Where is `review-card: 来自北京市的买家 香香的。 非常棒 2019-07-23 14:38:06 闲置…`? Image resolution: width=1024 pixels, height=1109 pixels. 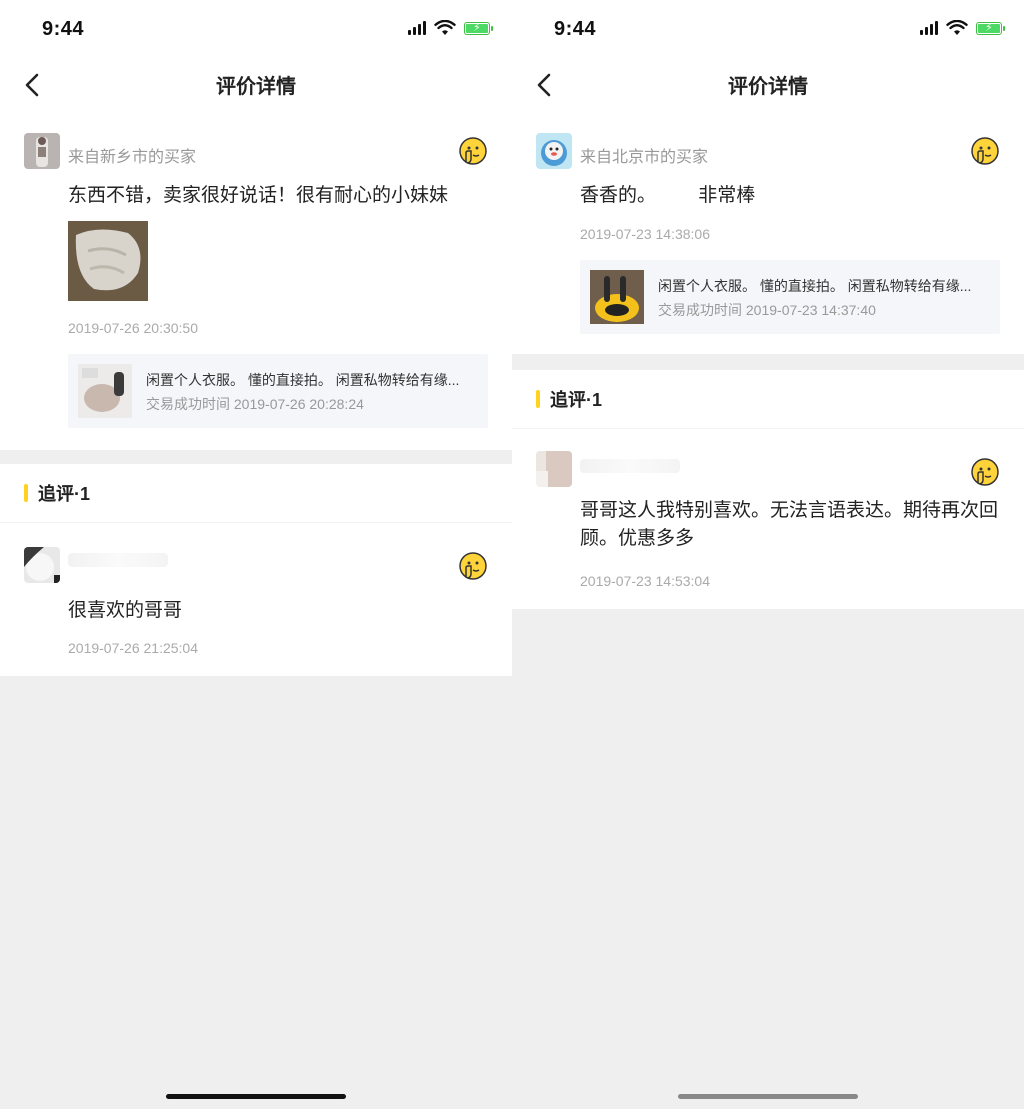 review-card: 来自北京市的买家 香香的。 非常棒 2019-07-23 14:38:06 闲置… is located at coordinates (768, 232).